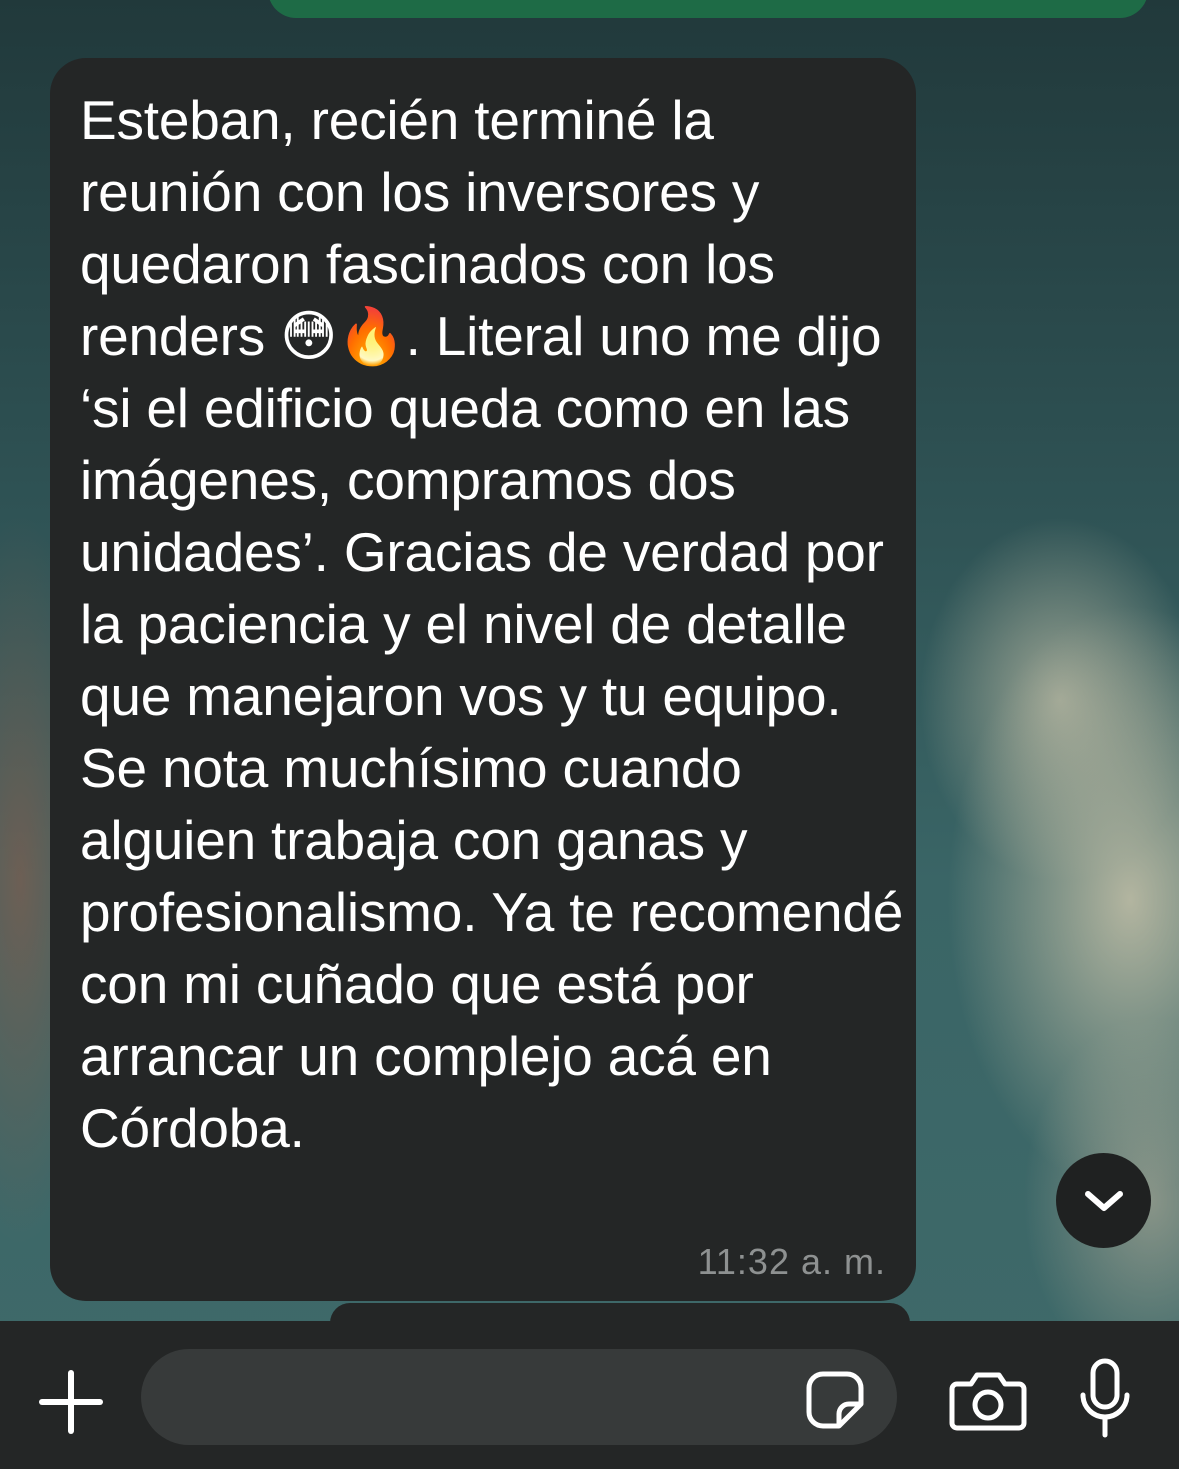  I want to click on microphone-icon, so click(1105, 1398).